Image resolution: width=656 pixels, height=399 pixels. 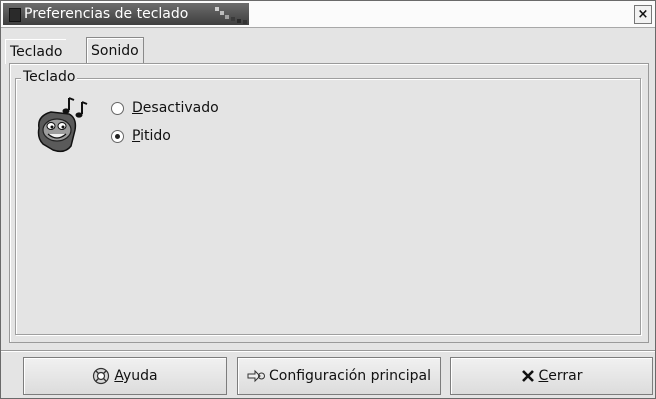 I want to click on tab-teclado: Teclado, so click(x=36, y=51).